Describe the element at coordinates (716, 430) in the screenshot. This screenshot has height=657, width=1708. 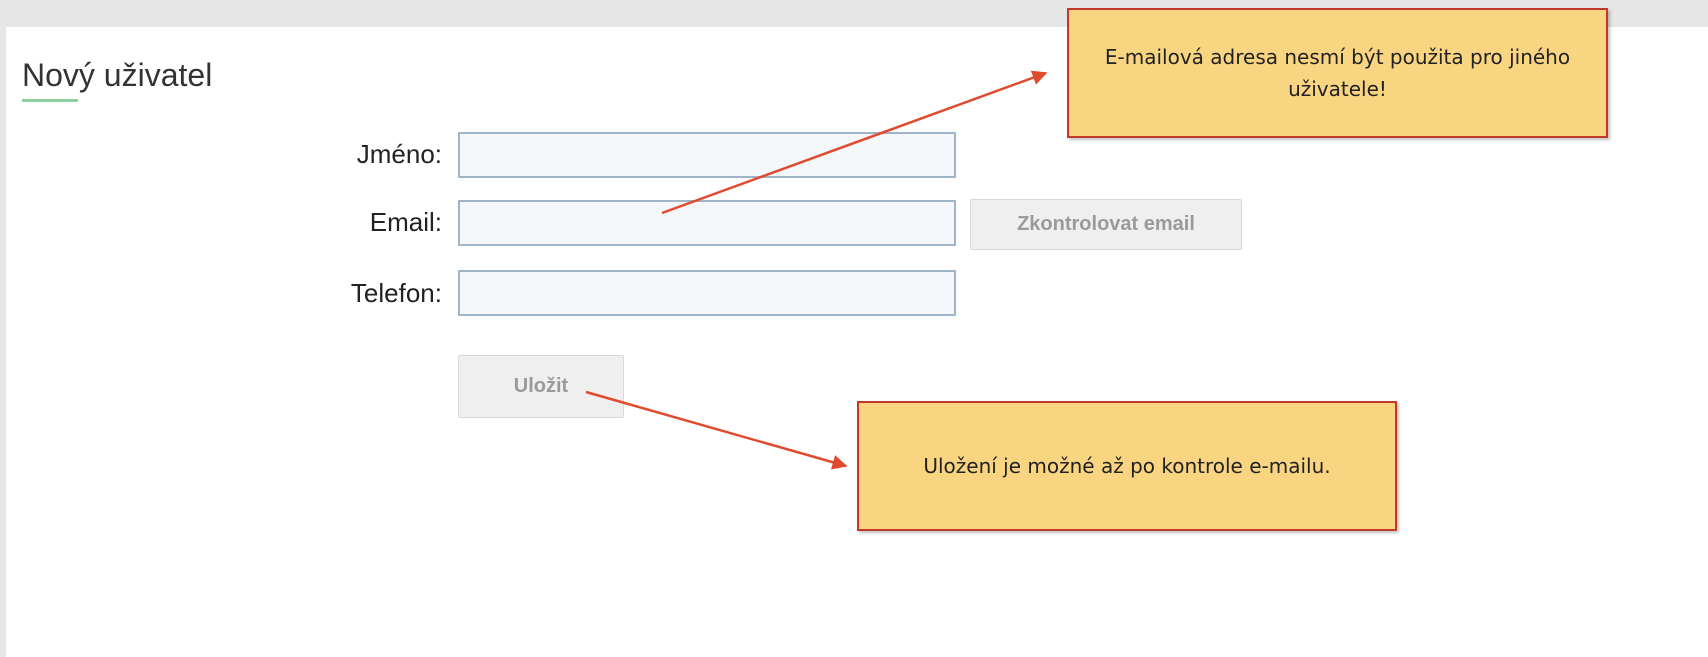
I see `save-arrow` at that location.